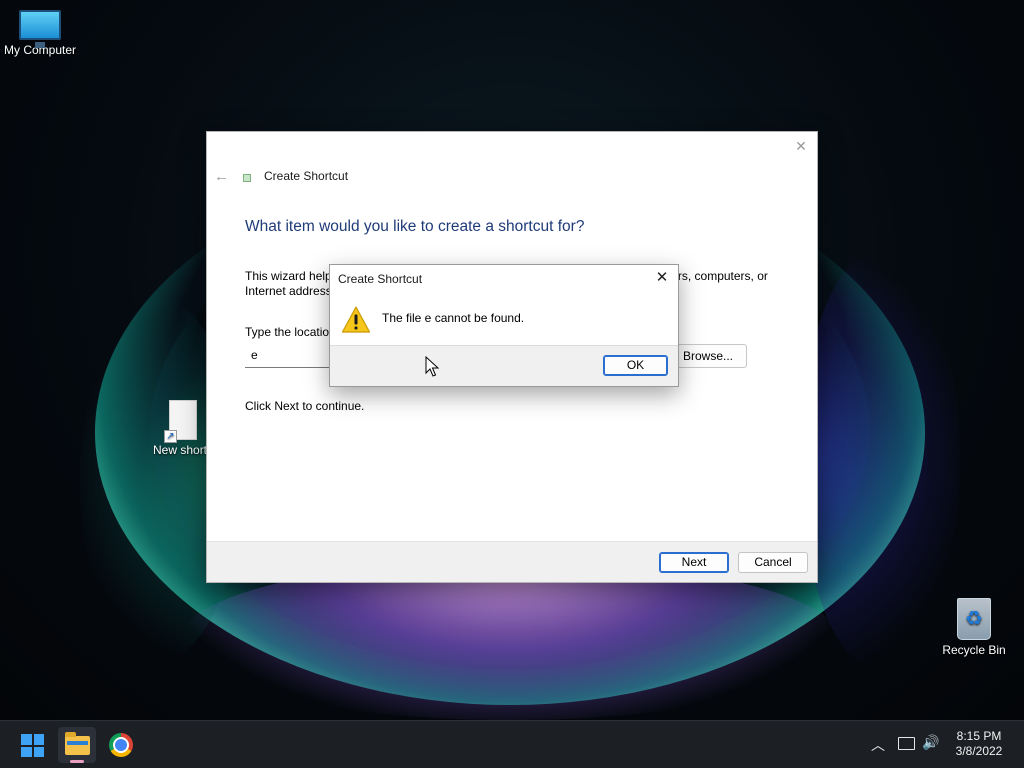 The height and width of the screenshot is (768, 1024). I want to click on desktop-icon-recycle-bin: ♻ Recycle Bin, so click(974, 627).